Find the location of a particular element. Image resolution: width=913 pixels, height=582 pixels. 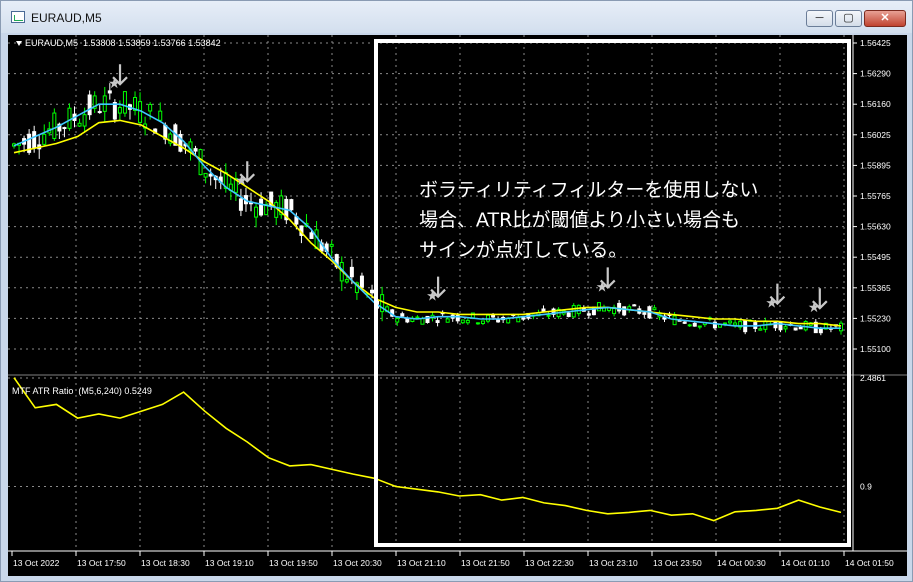

indicator-tick-label: 0.9 is located at coordinates (866, 486).